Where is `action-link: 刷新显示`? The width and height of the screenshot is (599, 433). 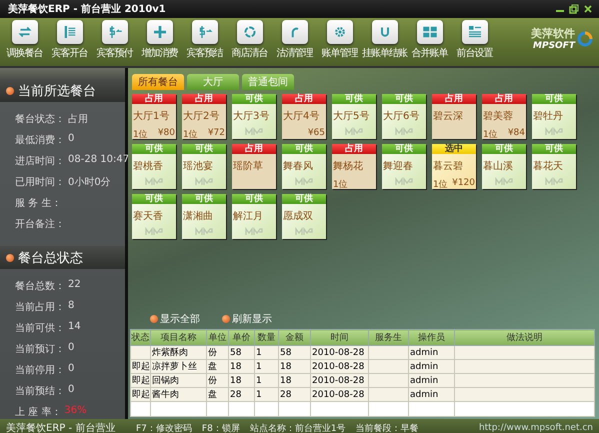 action-link: 刷新显示 is located at coordinates (247, 319).